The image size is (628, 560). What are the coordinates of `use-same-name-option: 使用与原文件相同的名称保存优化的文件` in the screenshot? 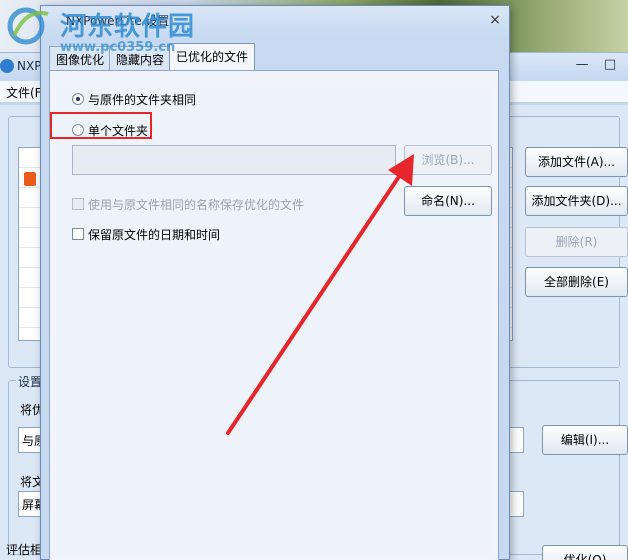 It's located at (188, 204).